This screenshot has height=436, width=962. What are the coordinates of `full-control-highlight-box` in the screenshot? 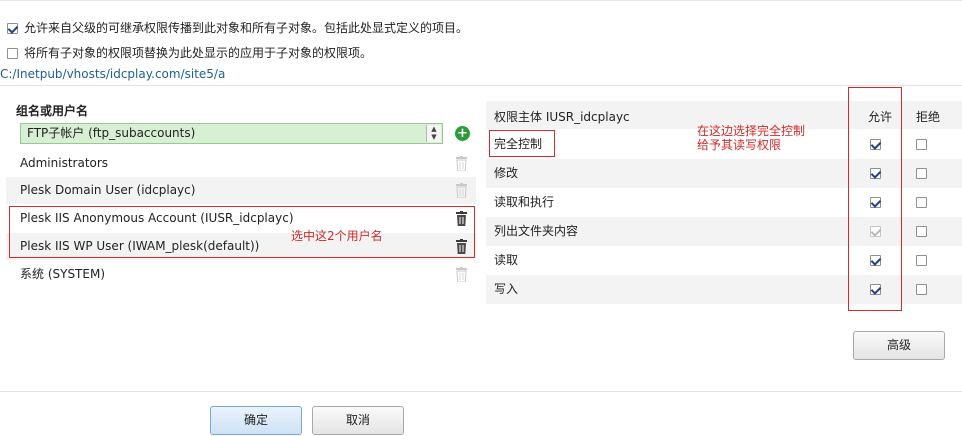 It's located at (522, 143).